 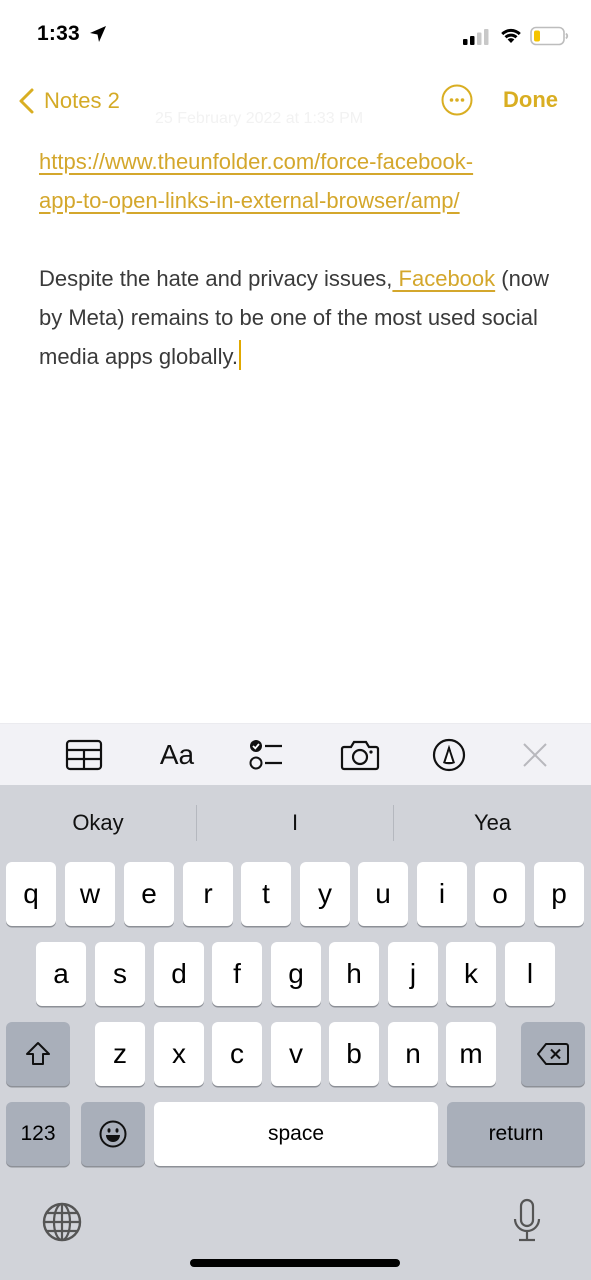 I want to click on done-button: Done, so click(x=530, y=100).